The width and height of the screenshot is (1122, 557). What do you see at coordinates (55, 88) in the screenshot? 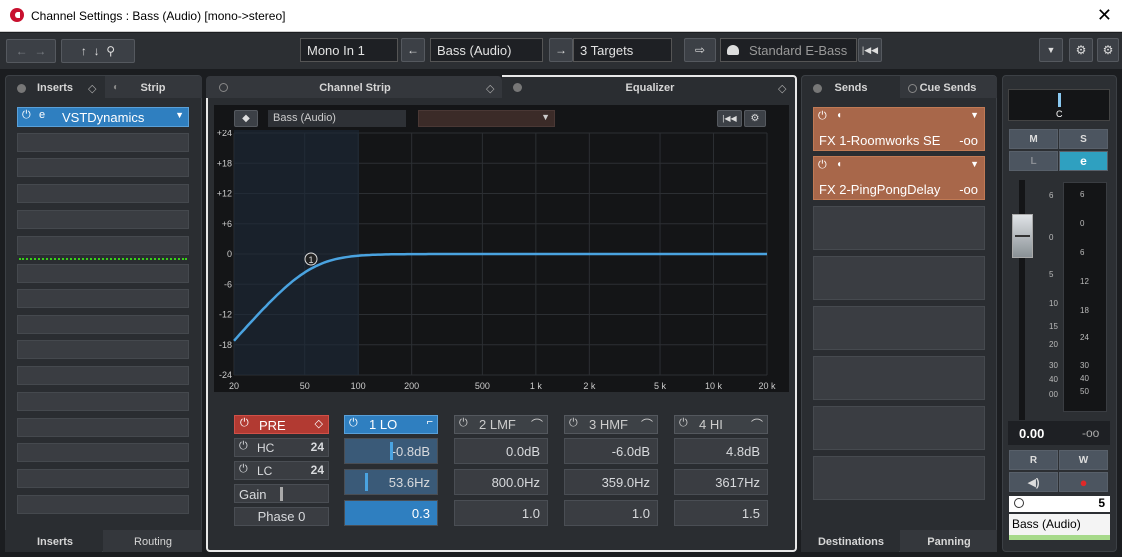
I see `tab-inserts: Inserts` at bounding box center [55, 88].